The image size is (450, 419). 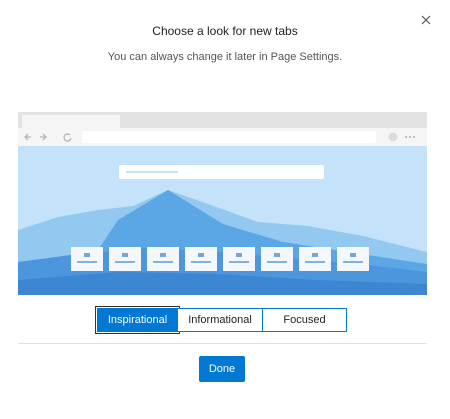 I want to click on inspirational-option: Inspirational, so click(x=137, y=320).